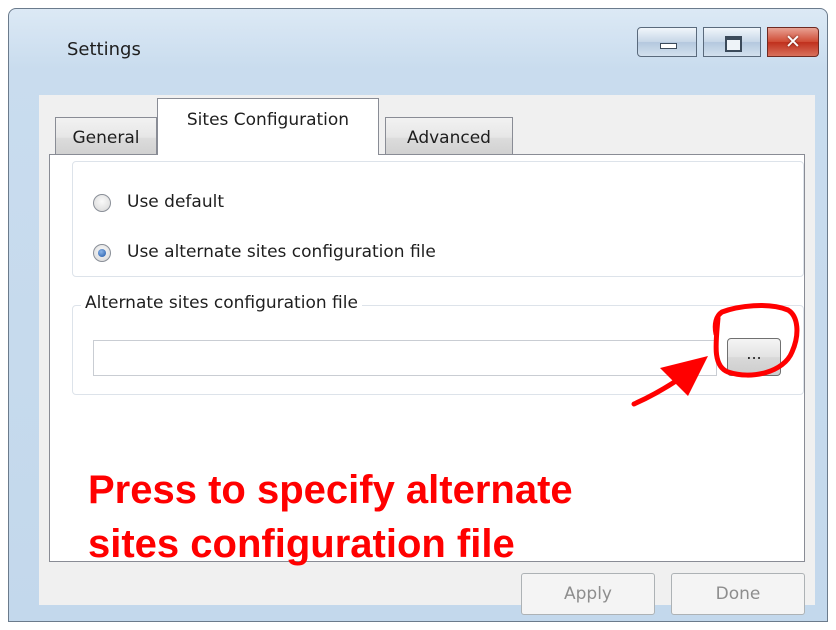 This screenshot has height=630, width=836. Describe the element at coordinates (106, 137) in the screenshot. I see `tab-general: General` at that location.